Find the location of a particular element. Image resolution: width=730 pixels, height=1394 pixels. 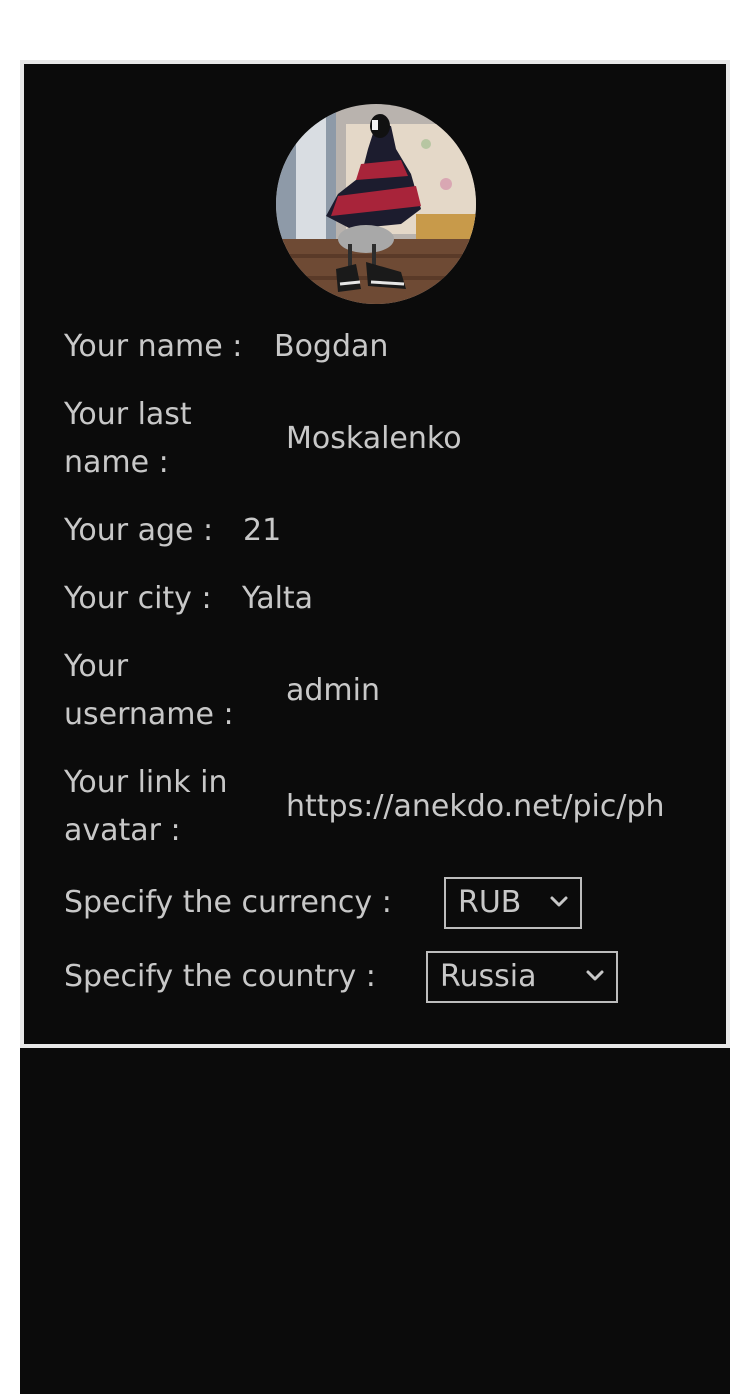

currency-select: RUB is located at coordinates (513, 903).